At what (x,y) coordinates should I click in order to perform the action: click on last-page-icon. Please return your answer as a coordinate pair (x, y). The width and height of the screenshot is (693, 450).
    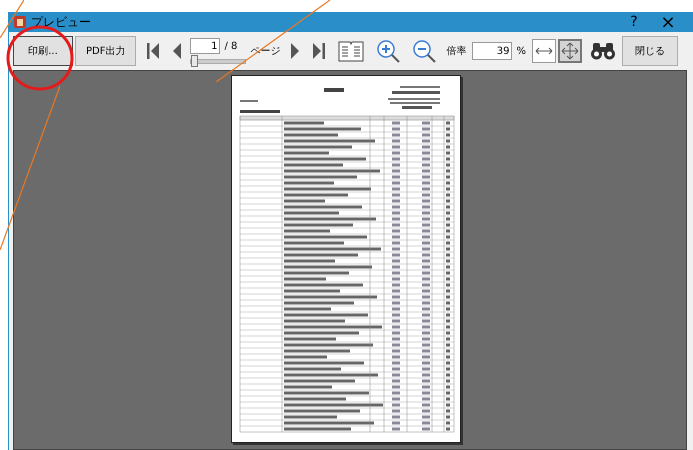
    Looking at the image, I should click on (319, 51).